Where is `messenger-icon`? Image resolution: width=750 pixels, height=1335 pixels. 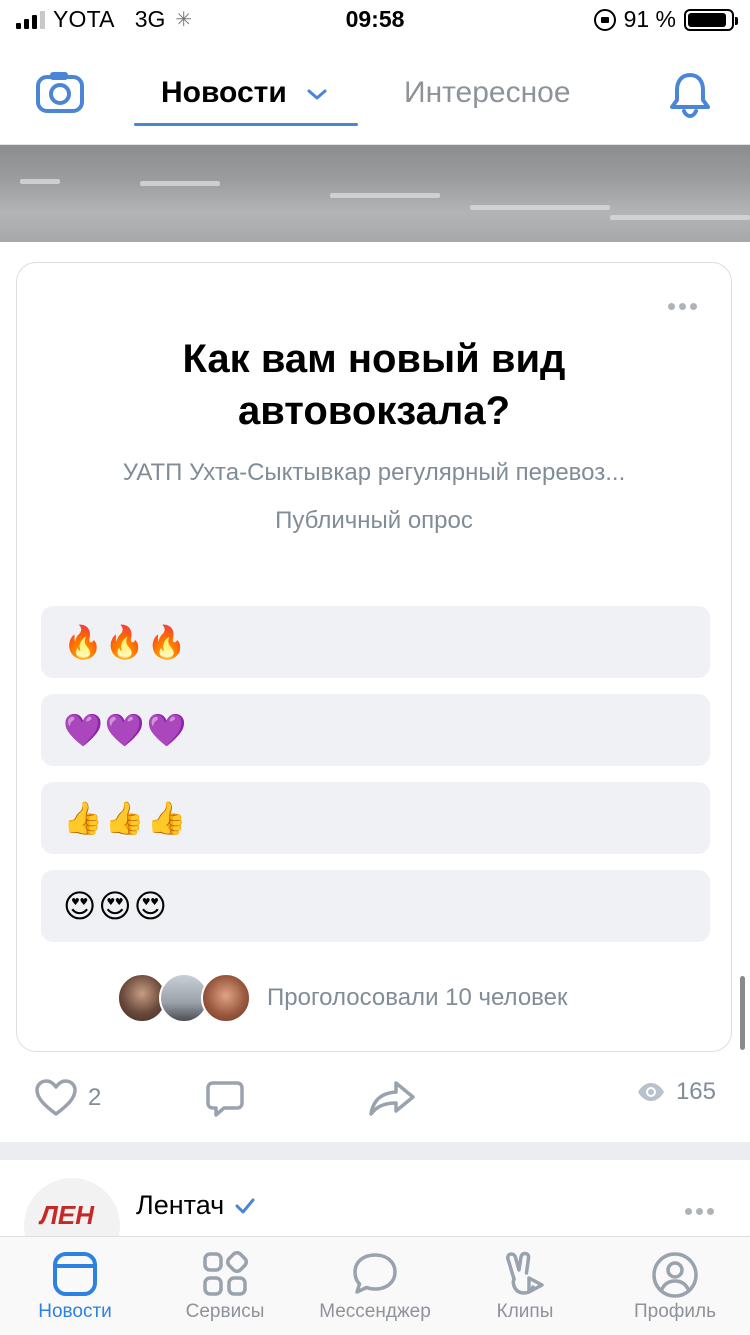 messenger-icon is located at coordinates (375, 1273).